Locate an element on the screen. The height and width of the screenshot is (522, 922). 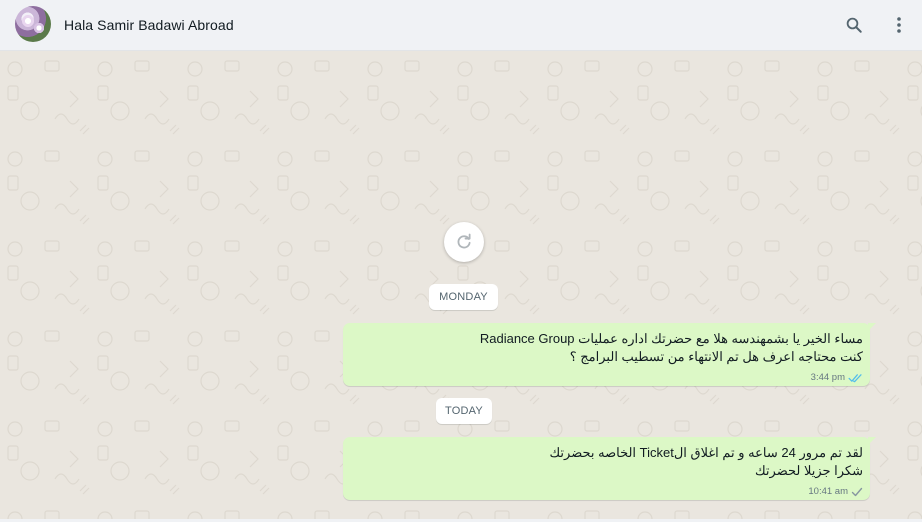
double-check-icon is located at coordinates (855, 377).